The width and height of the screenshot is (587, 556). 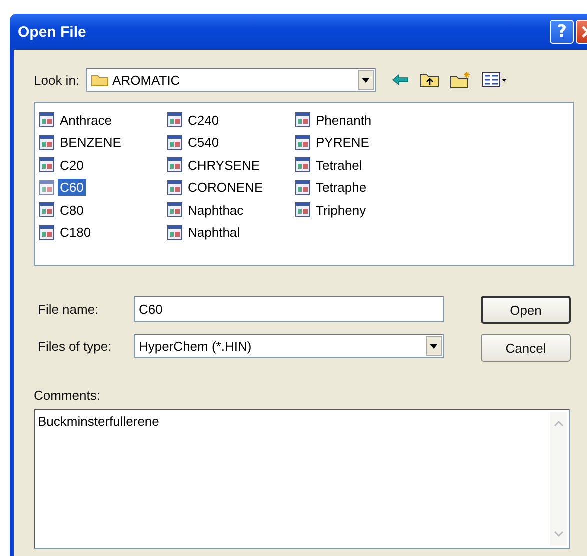 What do you see at coordinates (333, 143) in the screenshot?
I see `file-item: PYRENE` at bounding box center [333, 143].